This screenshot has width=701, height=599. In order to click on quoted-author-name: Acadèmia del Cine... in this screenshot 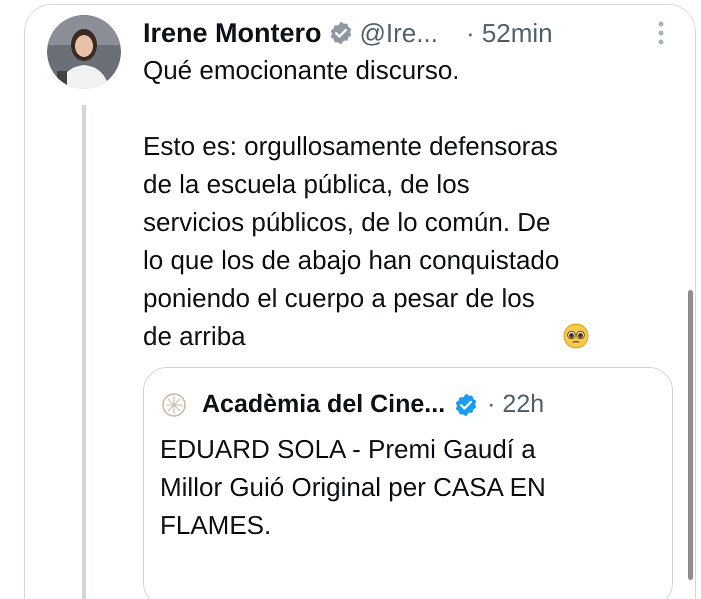, I will do `click(324, 405)`.